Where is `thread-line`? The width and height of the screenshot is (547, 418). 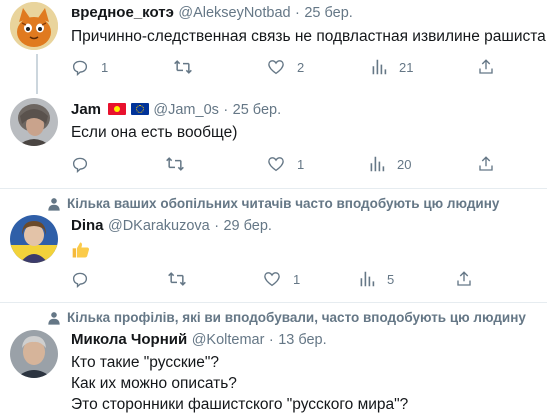
thread-line is located at coordinates (37, 74).